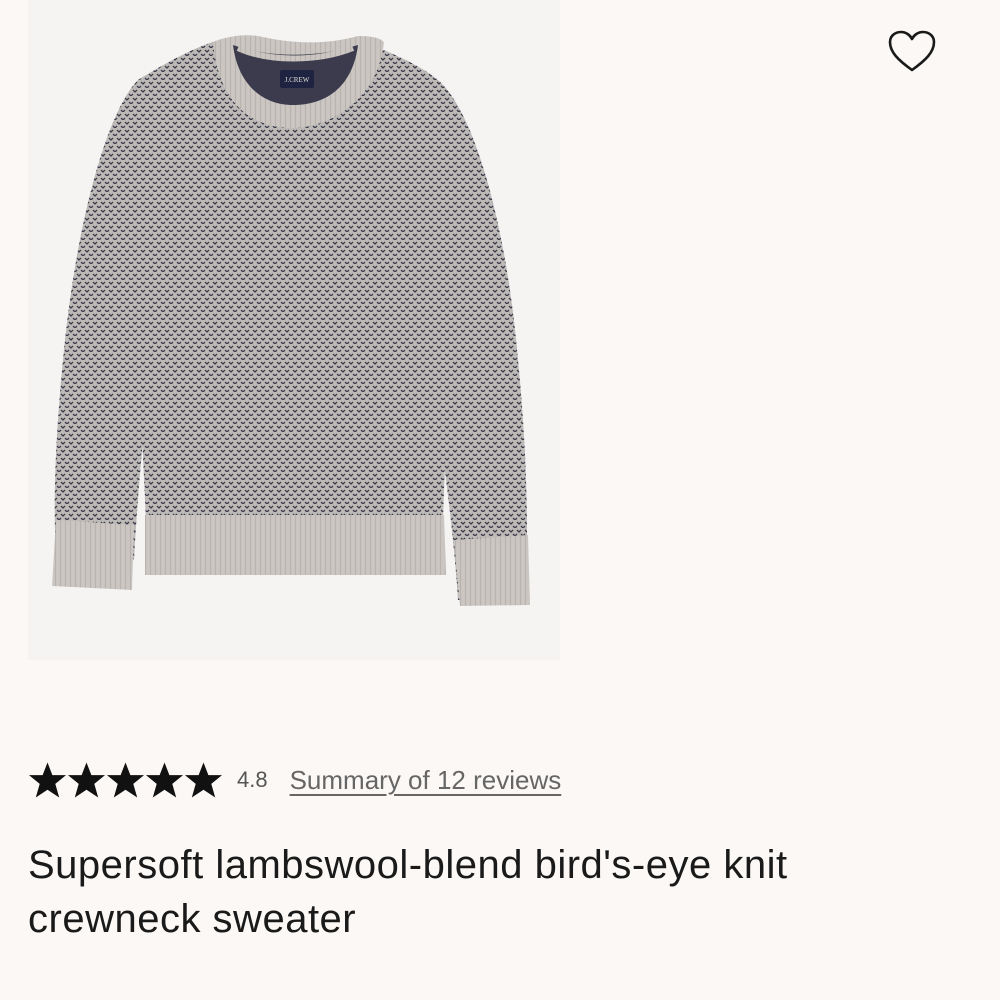  What do you see at coordinates (297, 80) in the screenshot?
I see `brand-label: J.CREW` at bounding box center [297, 80].